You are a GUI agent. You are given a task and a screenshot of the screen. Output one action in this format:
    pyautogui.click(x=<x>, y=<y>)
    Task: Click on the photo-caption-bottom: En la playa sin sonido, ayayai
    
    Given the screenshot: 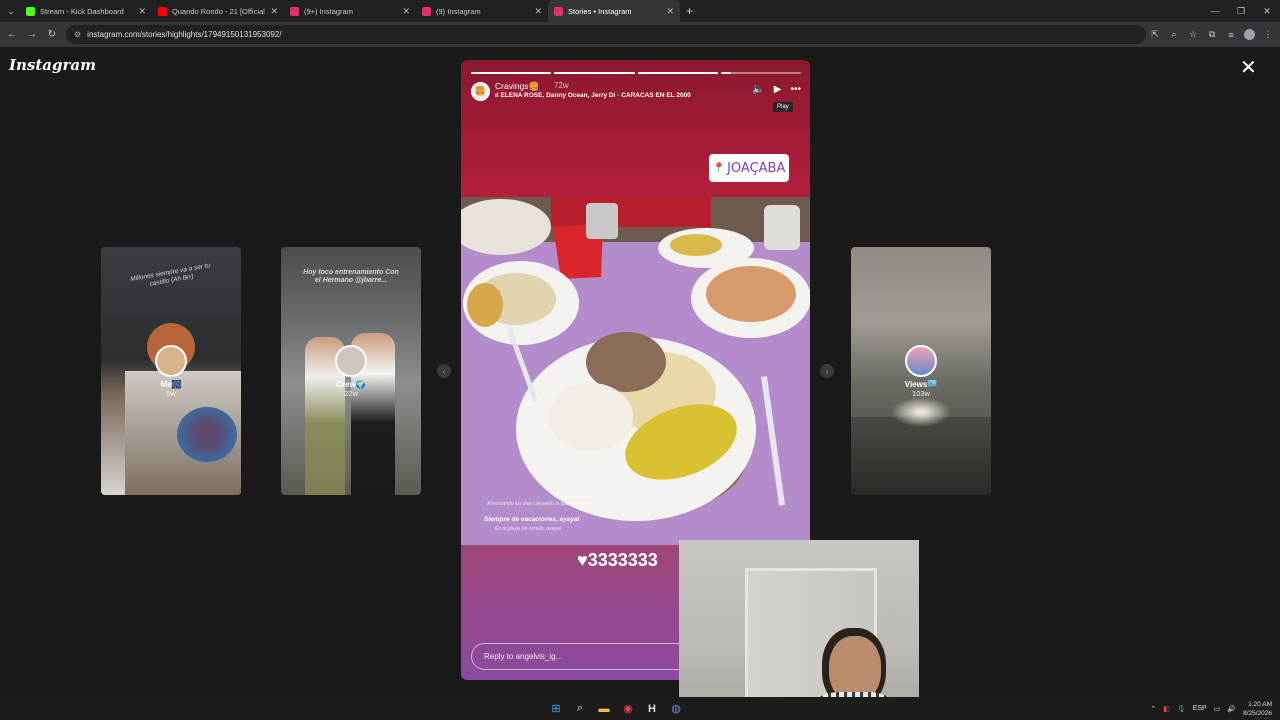 What is the action you would take?
    pyautogui.click(x=528, y=529)
    